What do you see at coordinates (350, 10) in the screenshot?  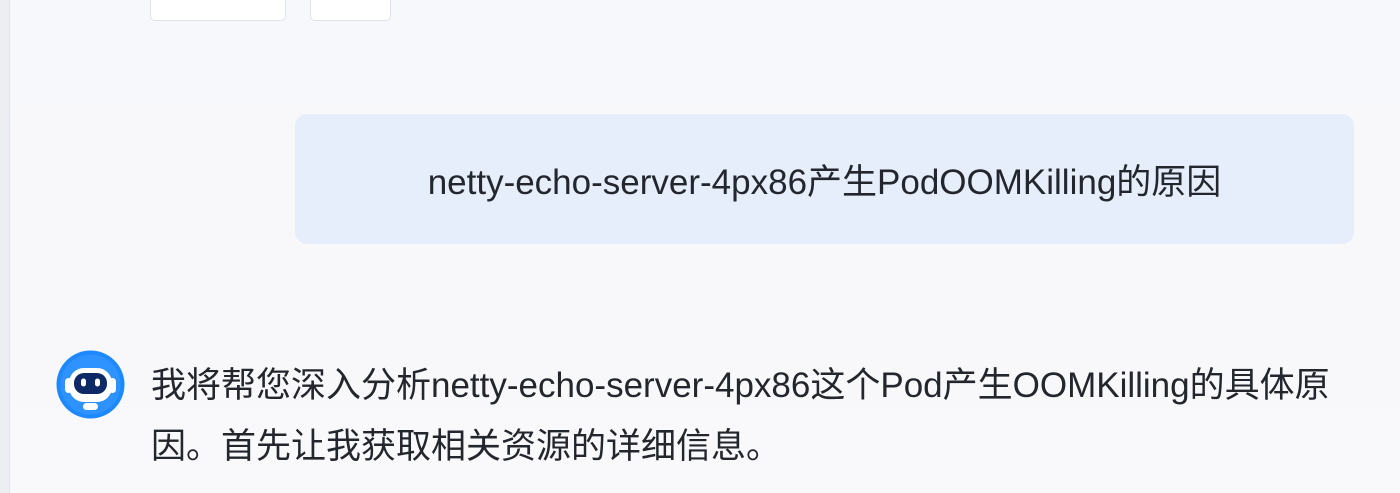 I see `message-action-button-small` at bounding box center [350, 10].